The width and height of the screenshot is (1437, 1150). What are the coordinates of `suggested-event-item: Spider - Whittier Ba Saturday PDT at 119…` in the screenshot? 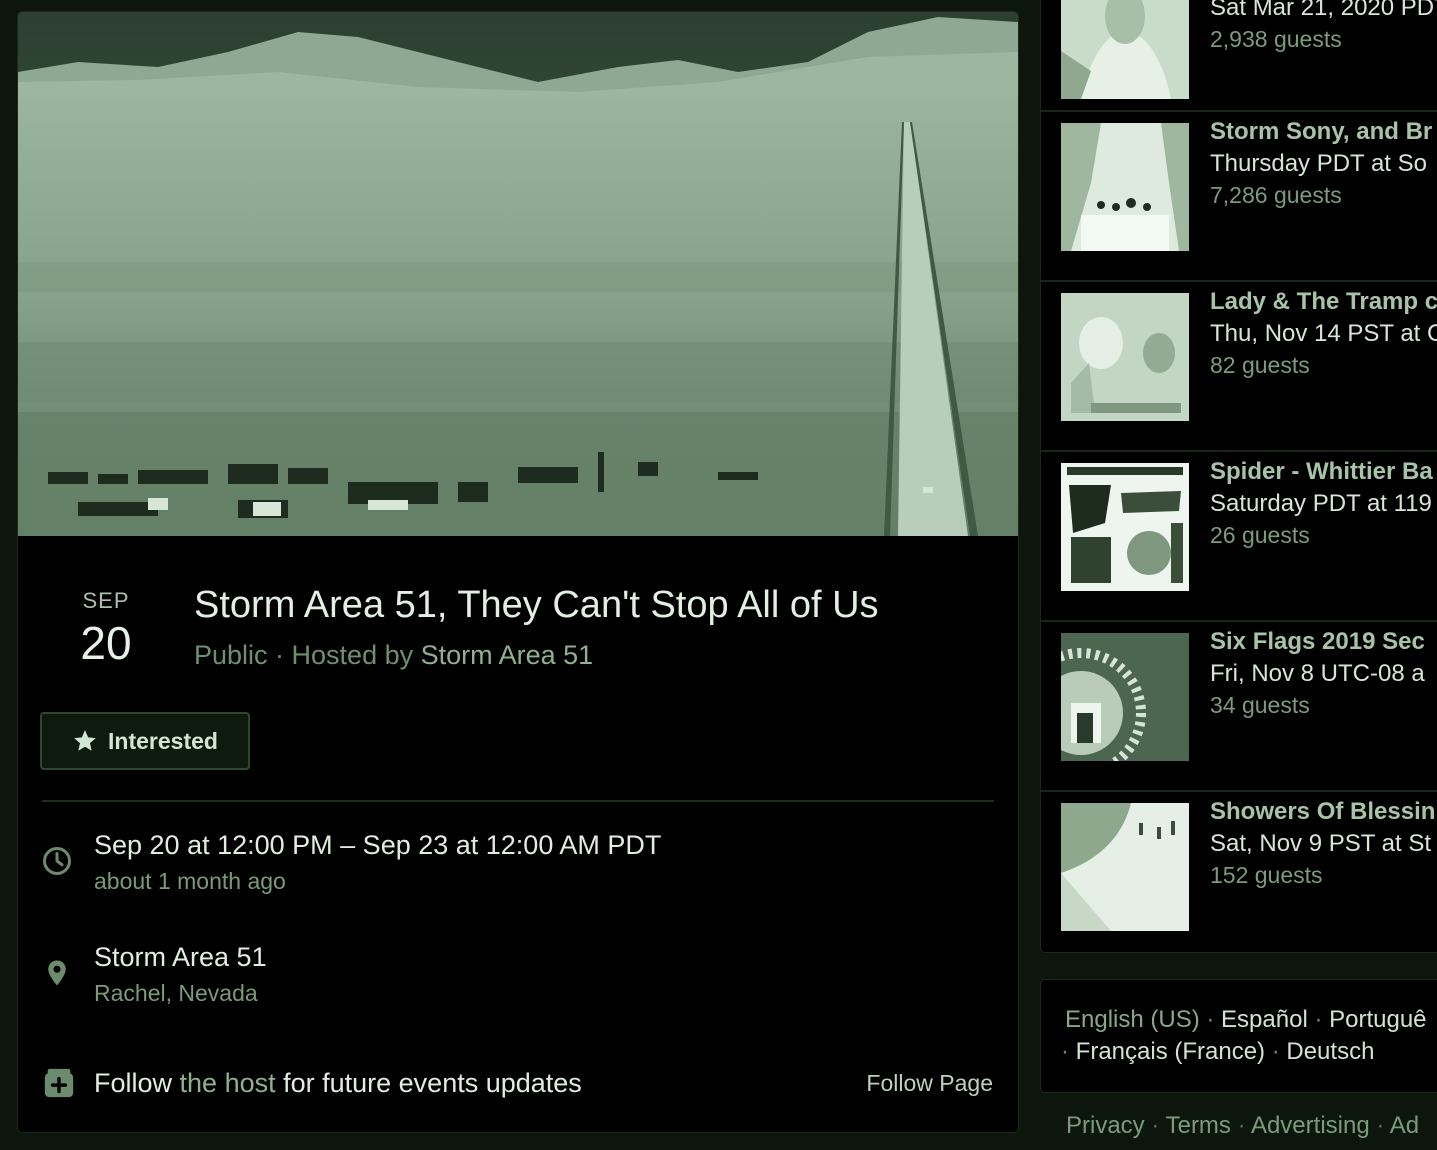 It's located at (1239, 536).